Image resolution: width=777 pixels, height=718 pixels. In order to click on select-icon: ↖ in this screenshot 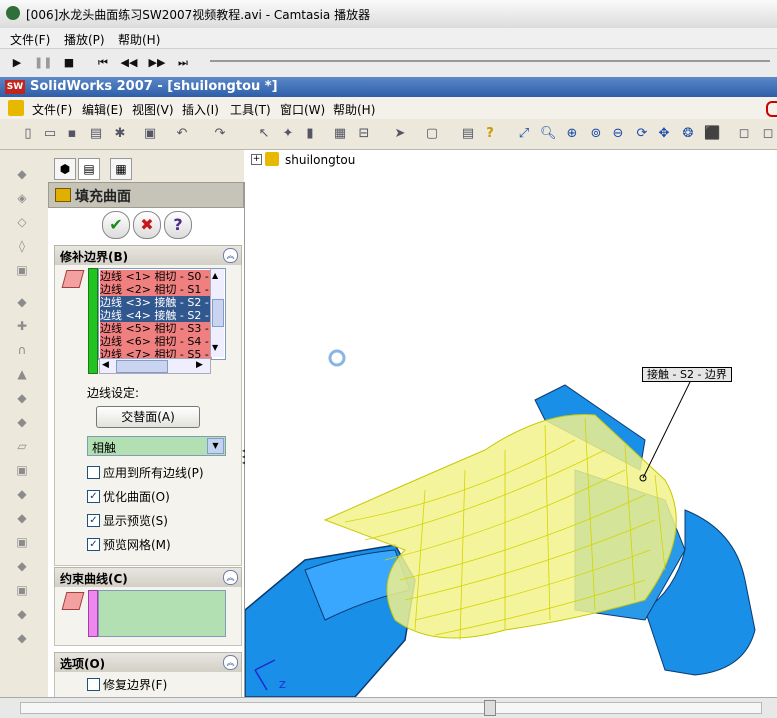, I will do `click(264, 134)`.